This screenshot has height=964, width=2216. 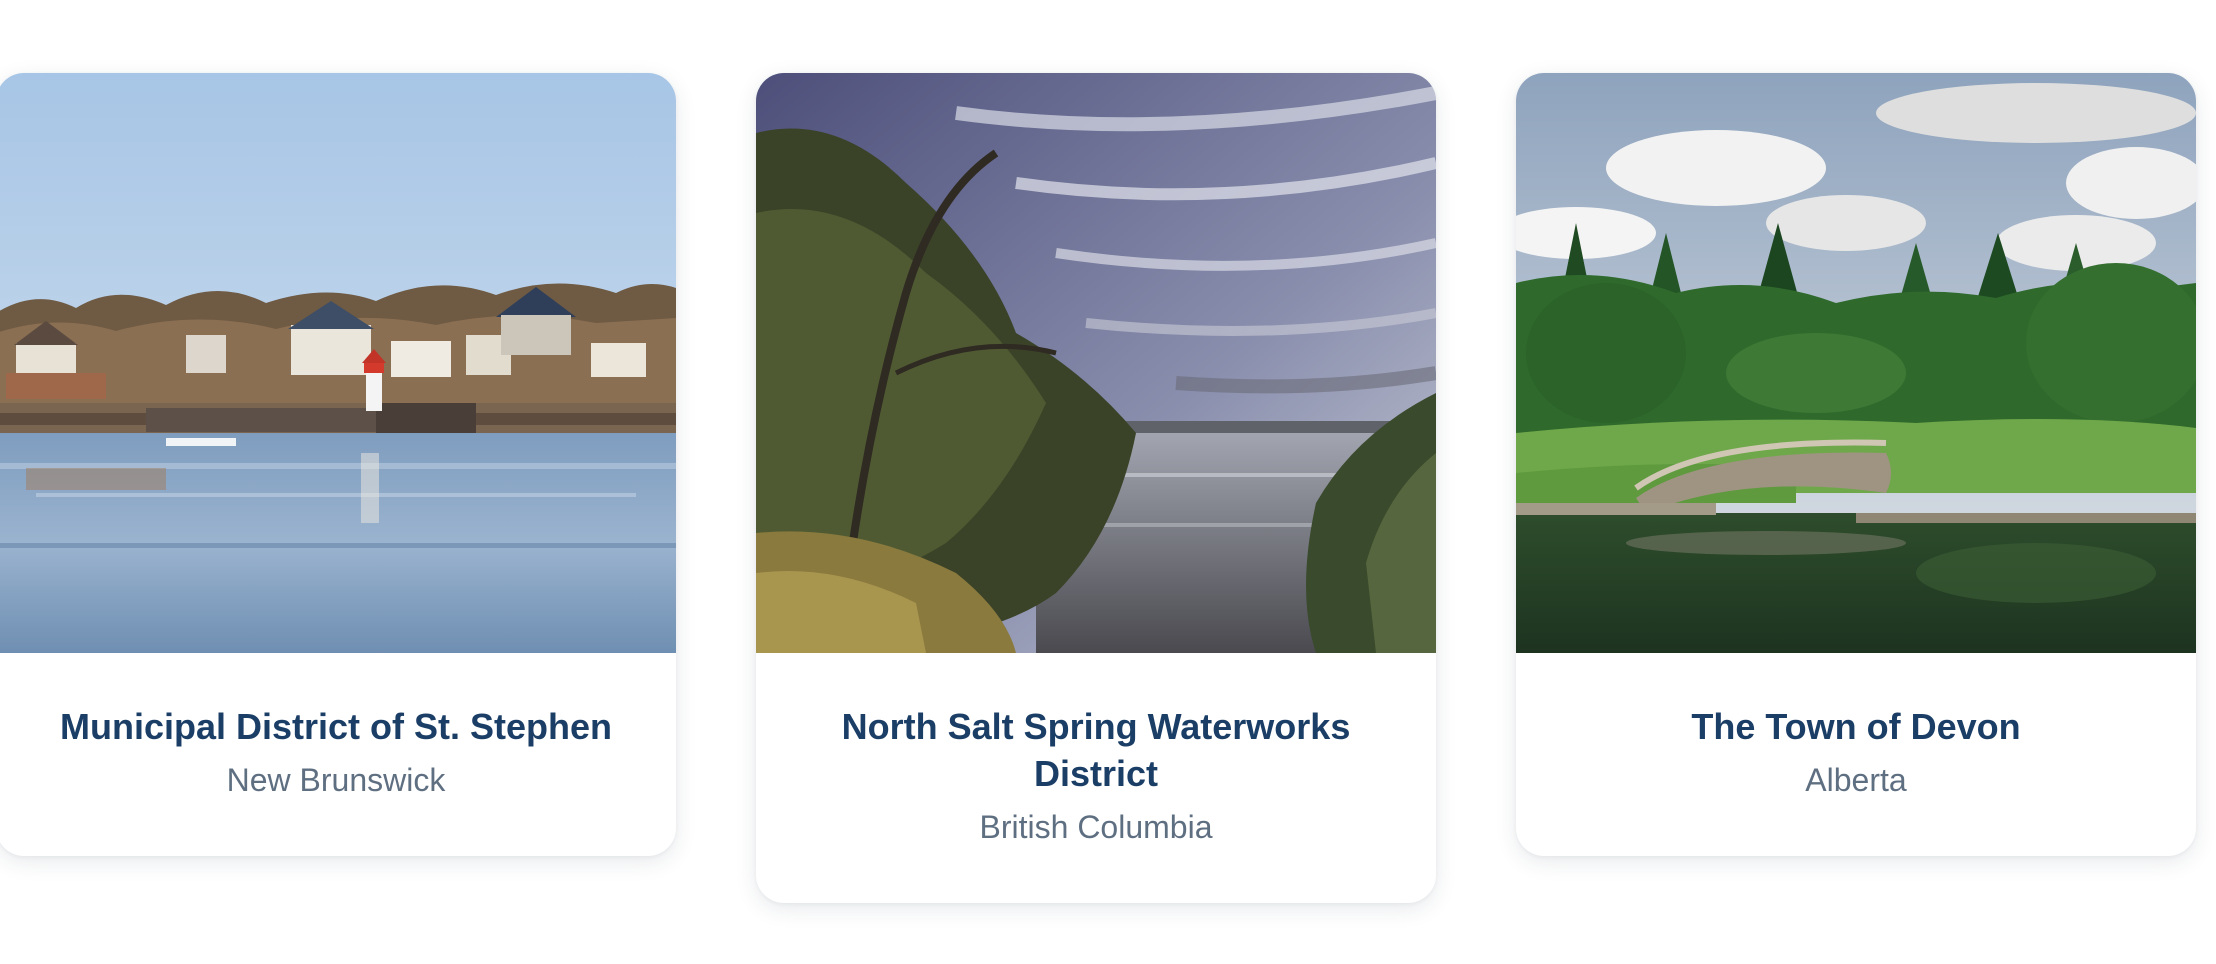 I want to click on card-title: Municipal District of St. Stephen, so click(x=336, y=726).